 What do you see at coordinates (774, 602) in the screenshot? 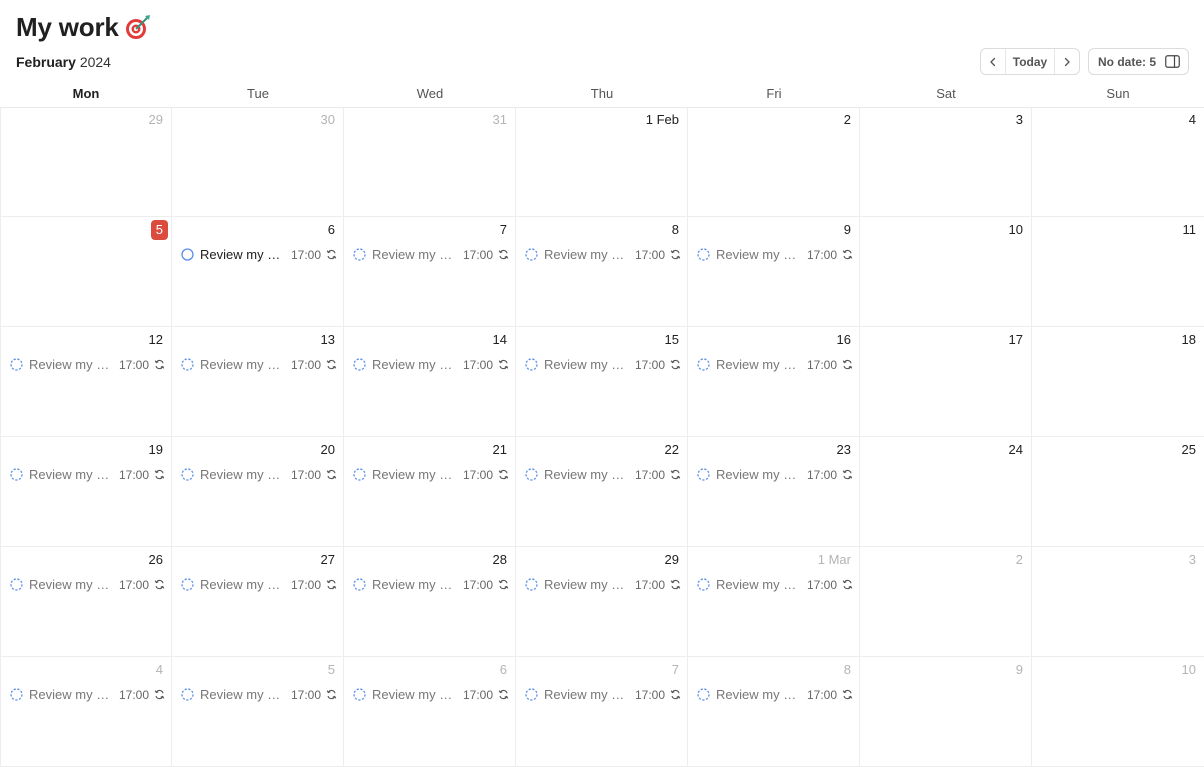
I see `day-cell: 1 Mar Review my d... 17:00` at bounding box center [774, 602].